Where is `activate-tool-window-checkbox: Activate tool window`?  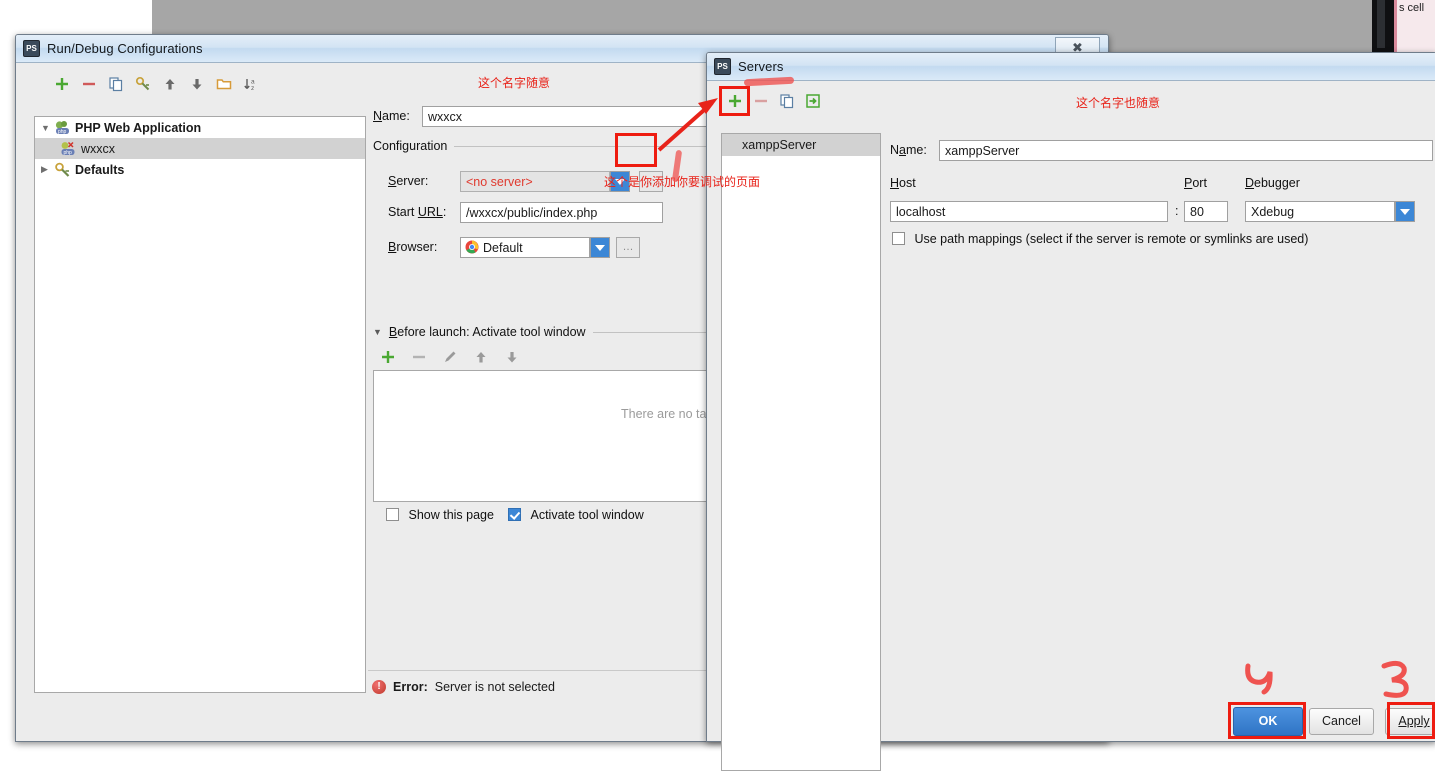 activate-tool-window-checkbox: Activate tool window is located at coordinates (576, 515).